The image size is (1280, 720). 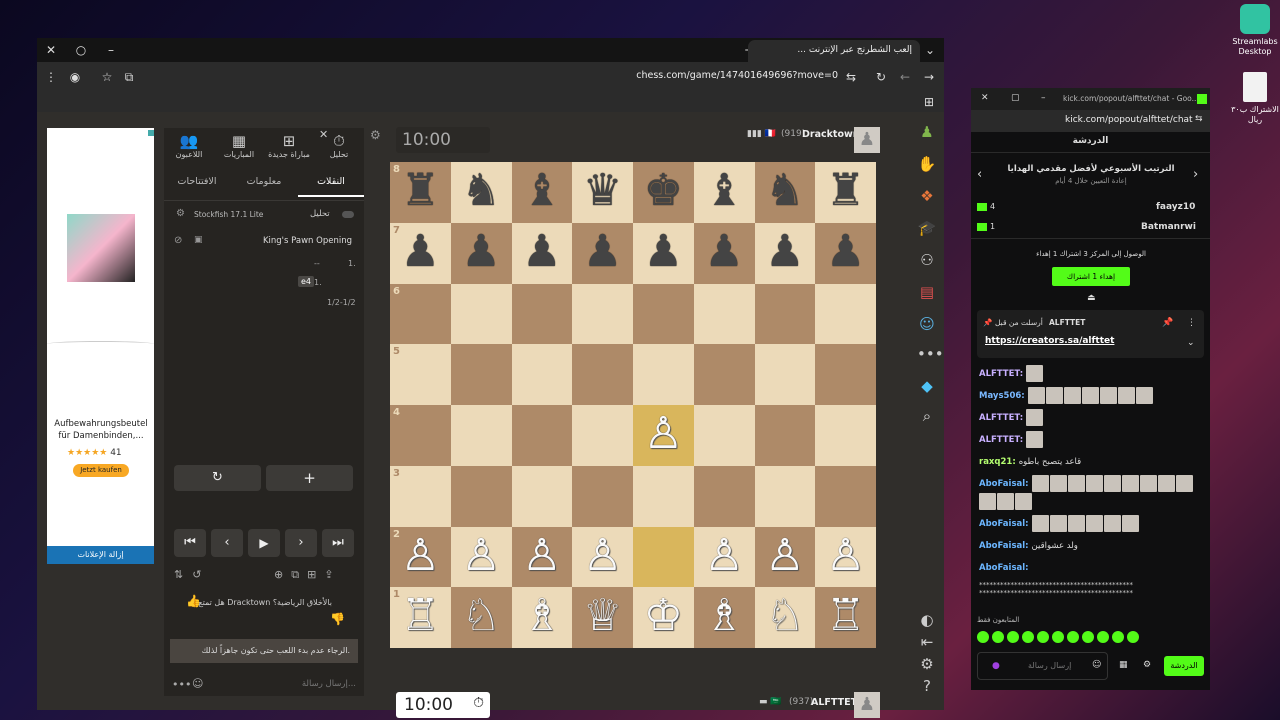 What do you see at coordinates (1067, 639) in the screenshot?
I see `emote-bar` at bounding box center [1067, 639].